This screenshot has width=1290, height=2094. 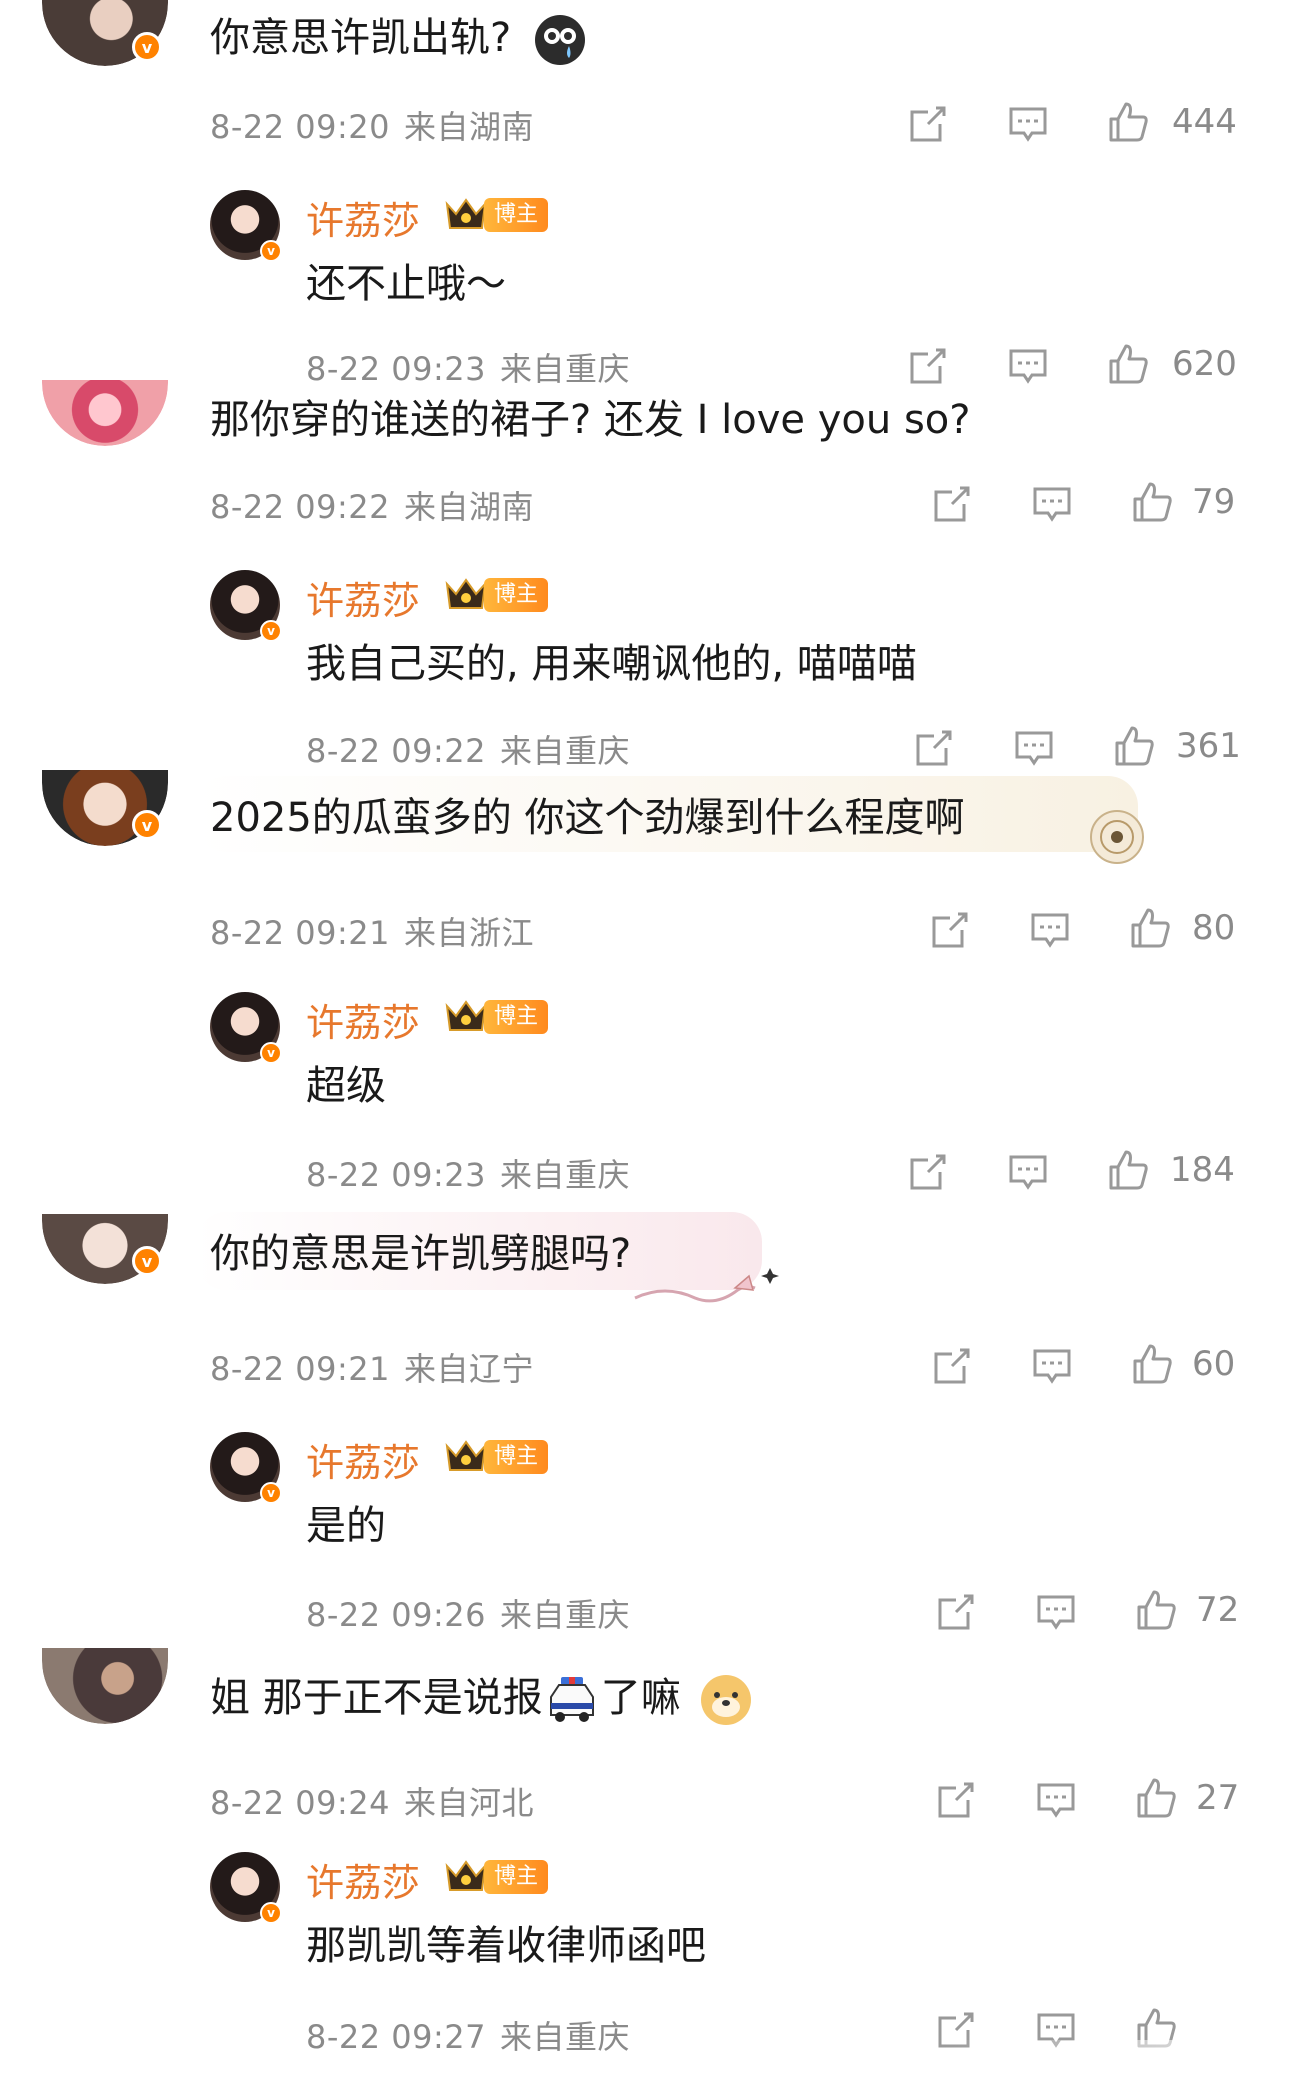 I want to click on like-count: 361, so click(x=1208, y=746).